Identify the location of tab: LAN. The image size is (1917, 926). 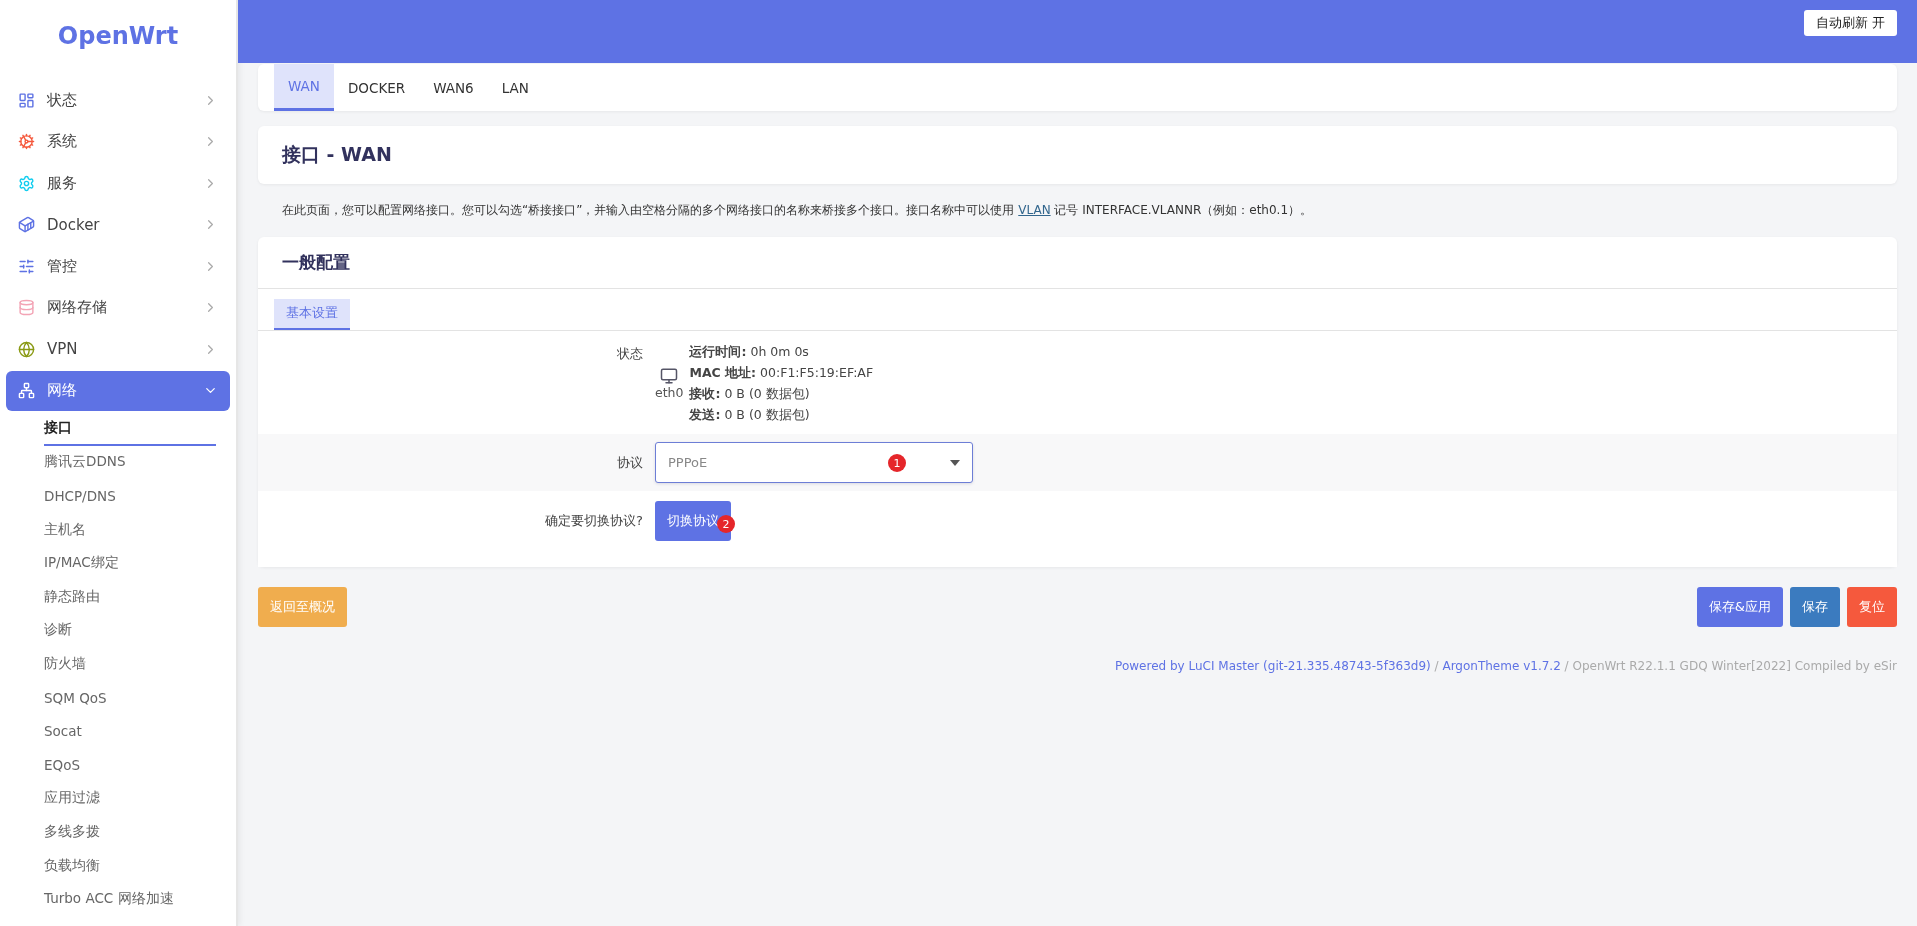
(515, 87).